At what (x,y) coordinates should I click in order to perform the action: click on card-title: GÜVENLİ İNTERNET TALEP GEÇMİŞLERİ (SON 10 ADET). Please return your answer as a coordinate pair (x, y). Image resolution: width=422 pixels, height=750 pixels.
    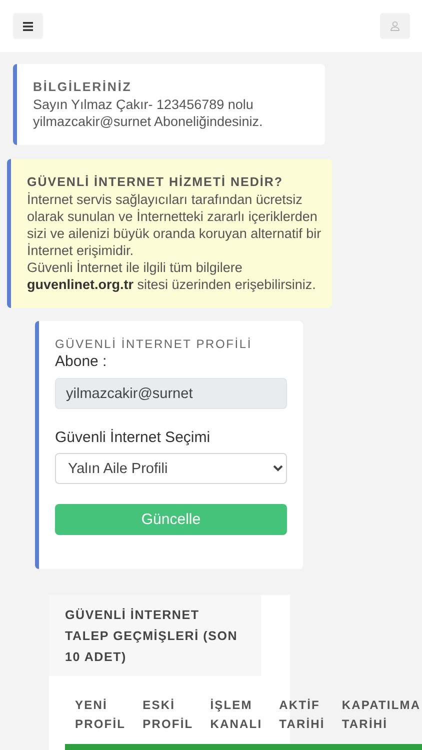
    Looking at the image, I should click on (155, 635).